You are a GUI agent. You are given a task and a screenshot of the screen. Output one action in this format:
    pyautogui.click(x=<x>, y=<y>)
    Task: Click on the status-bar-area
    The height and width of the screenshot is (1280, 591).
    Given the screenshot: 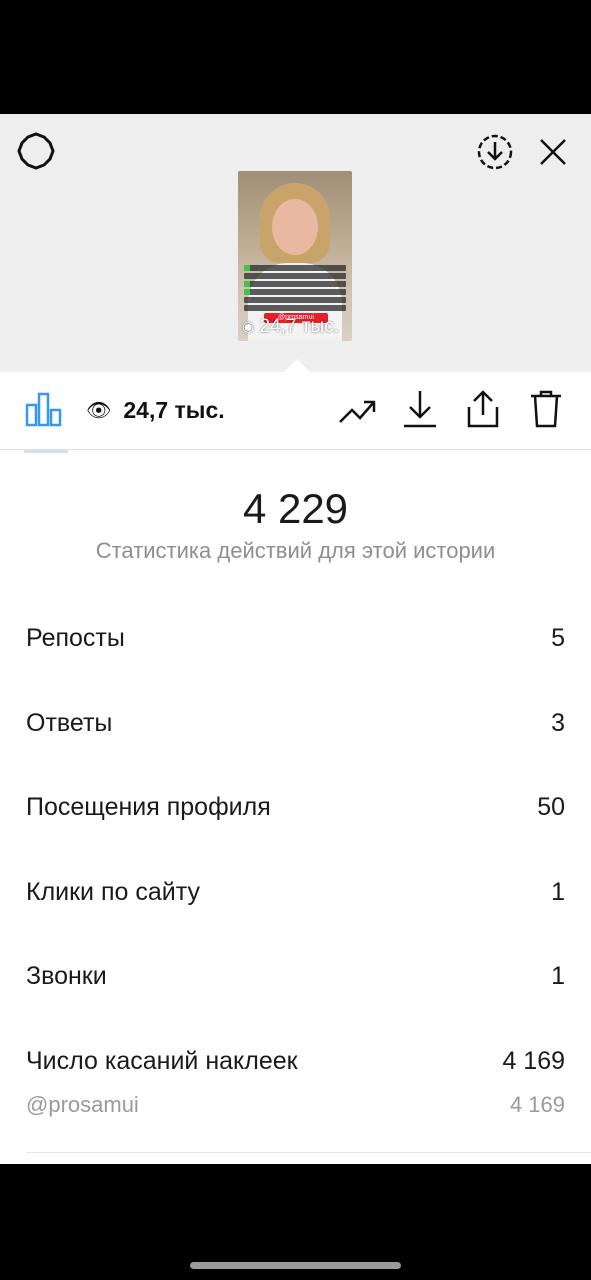 What is the action you would take?
    pyautogui.click(x=295, y=57)
    